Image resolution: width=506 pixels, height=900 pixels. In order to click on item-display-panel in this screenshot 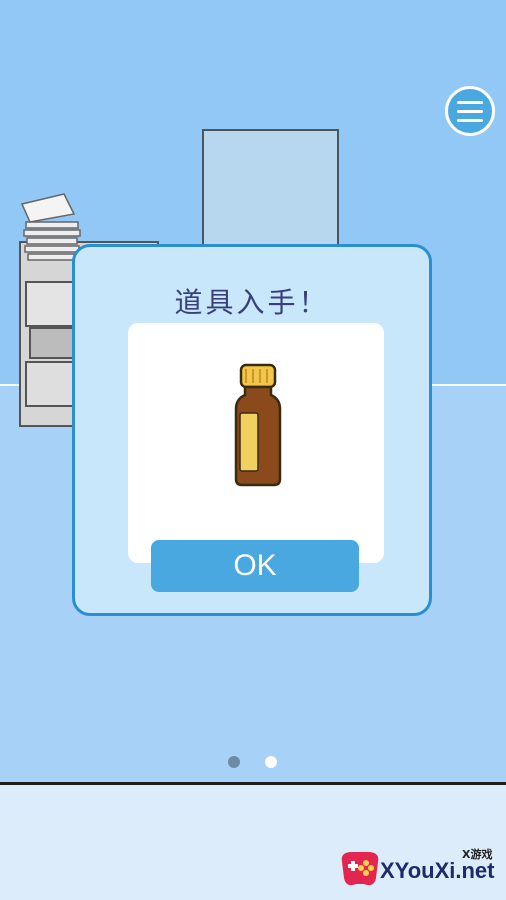, I will do `click(256, 443)`.